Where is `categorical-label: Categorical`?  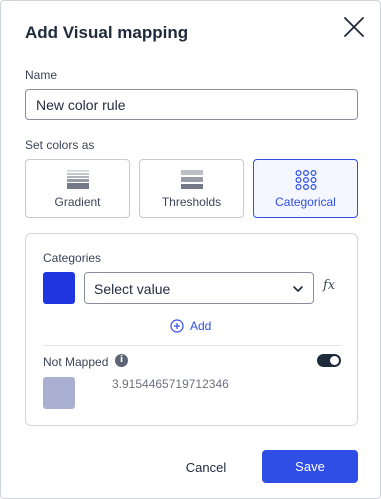
categorical-label: Categorical is located at coordinates (305, 202).